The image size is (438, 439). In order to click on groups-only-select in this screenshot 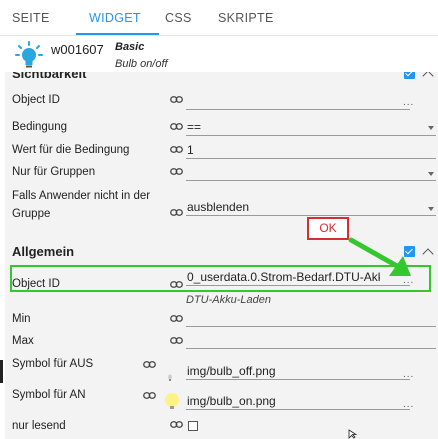, I will do `click(311, 172)`.